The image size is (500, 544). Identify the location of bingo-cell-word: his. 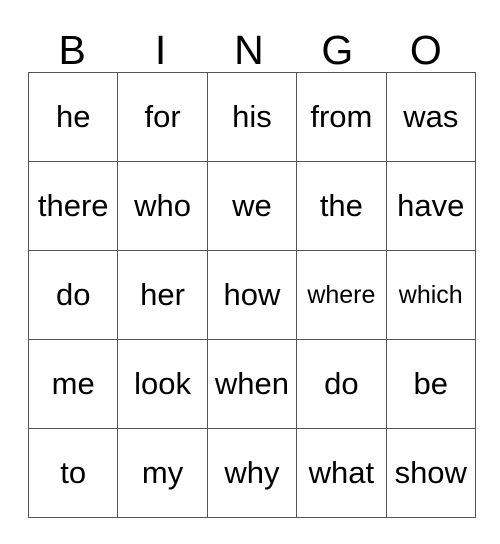
(252, 116).